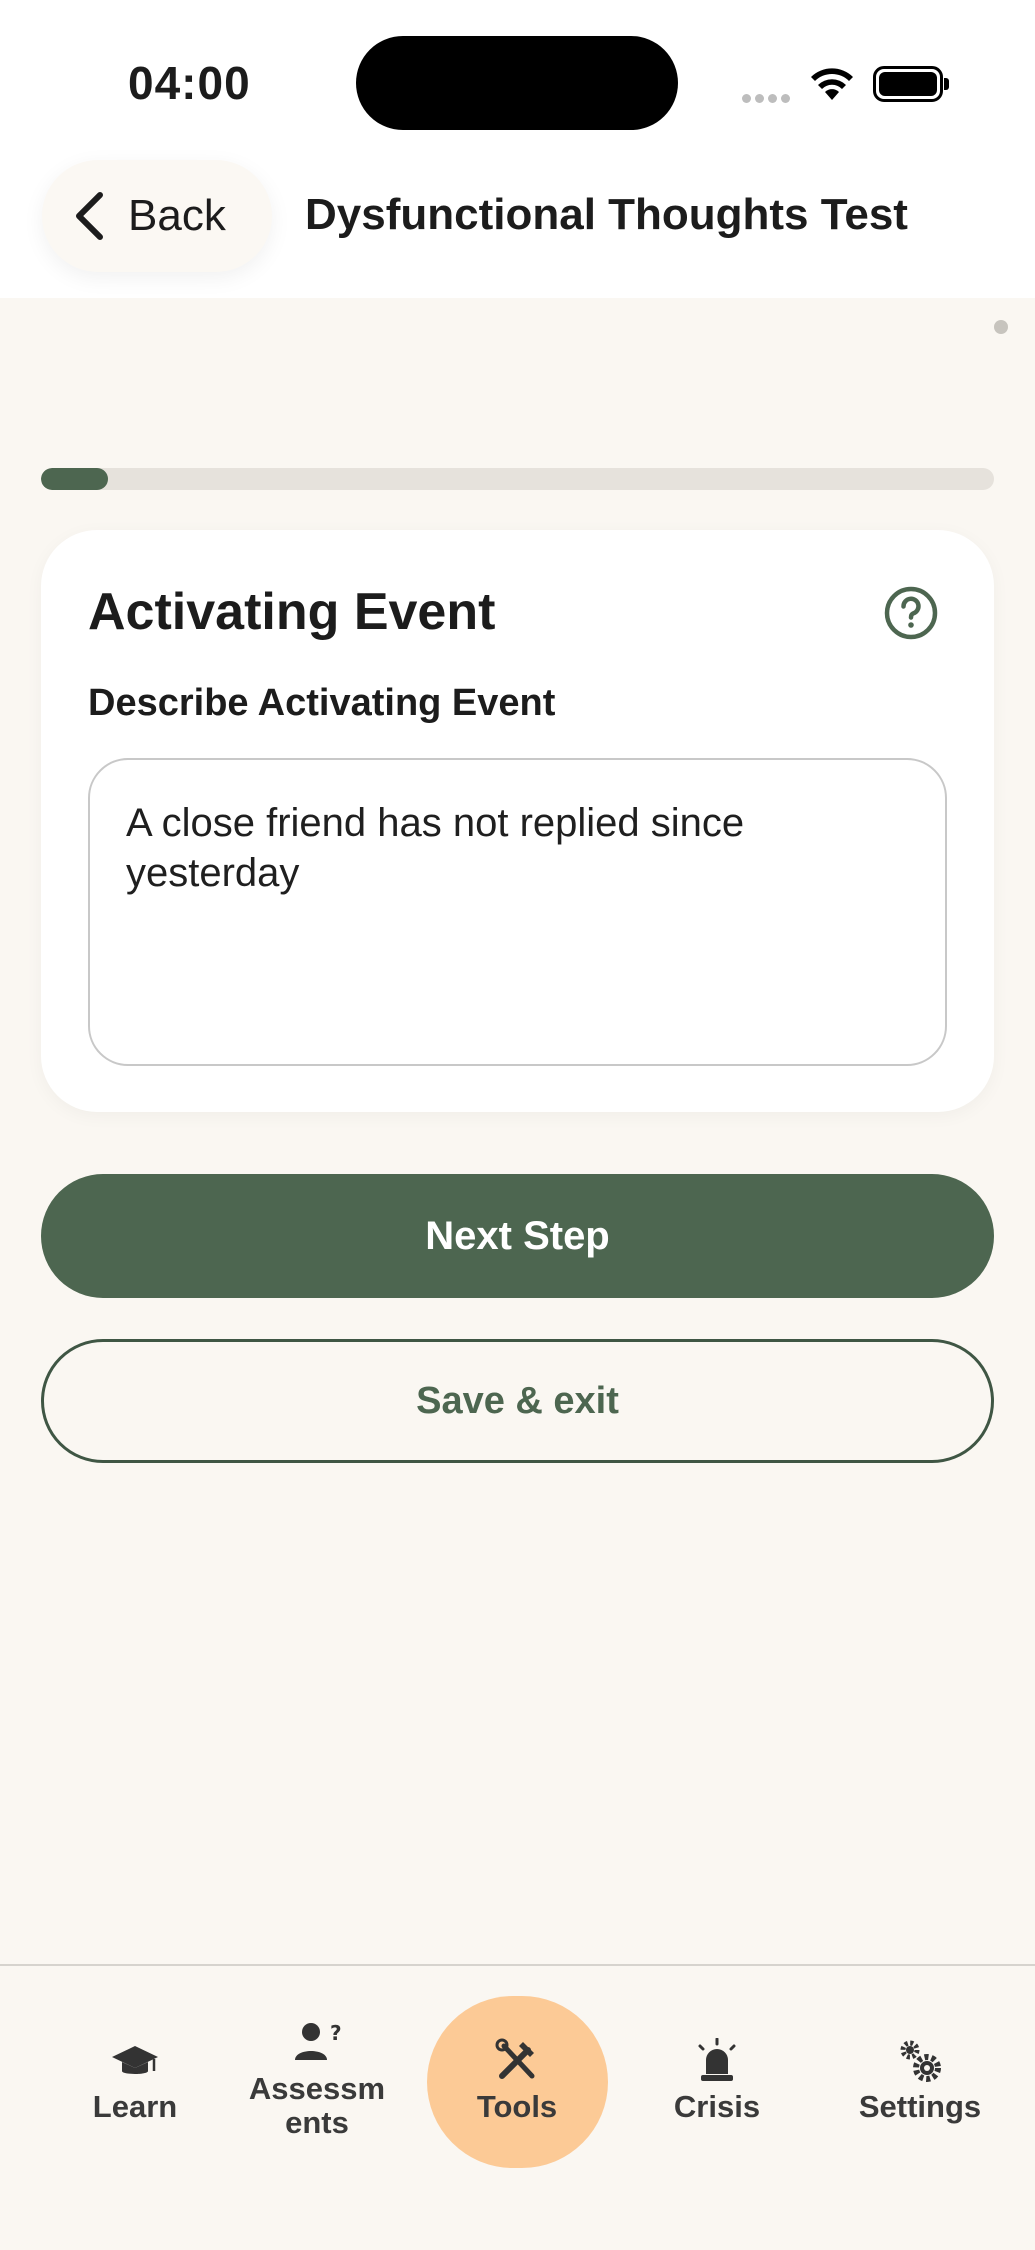 The height and width of the screenshot is (2250, 1035). What do you see at coordinates (317, 2105) in the screenshot?
I see `tab-label: Assessm ents` at bounding box center [317, 2105].